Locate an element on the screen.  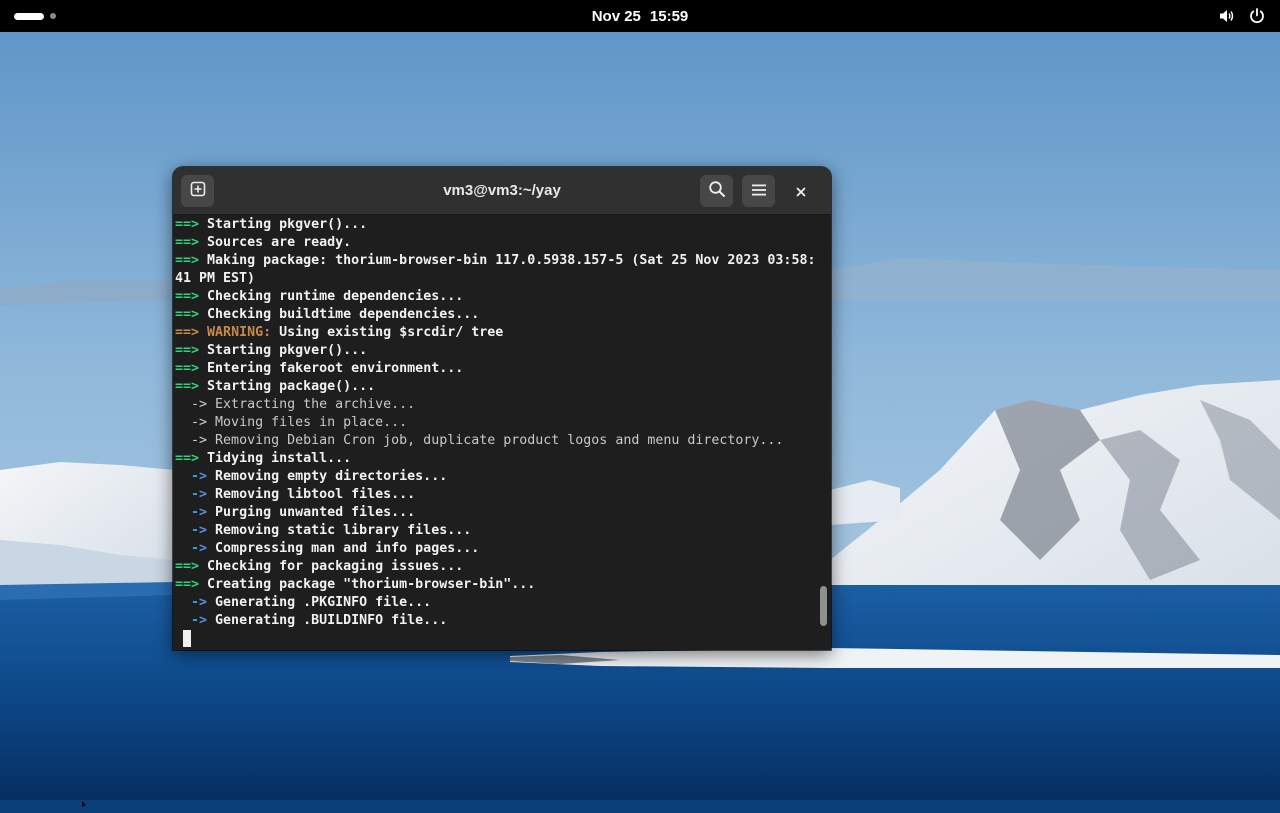
scrollbar is located at coordinates (824, 432).